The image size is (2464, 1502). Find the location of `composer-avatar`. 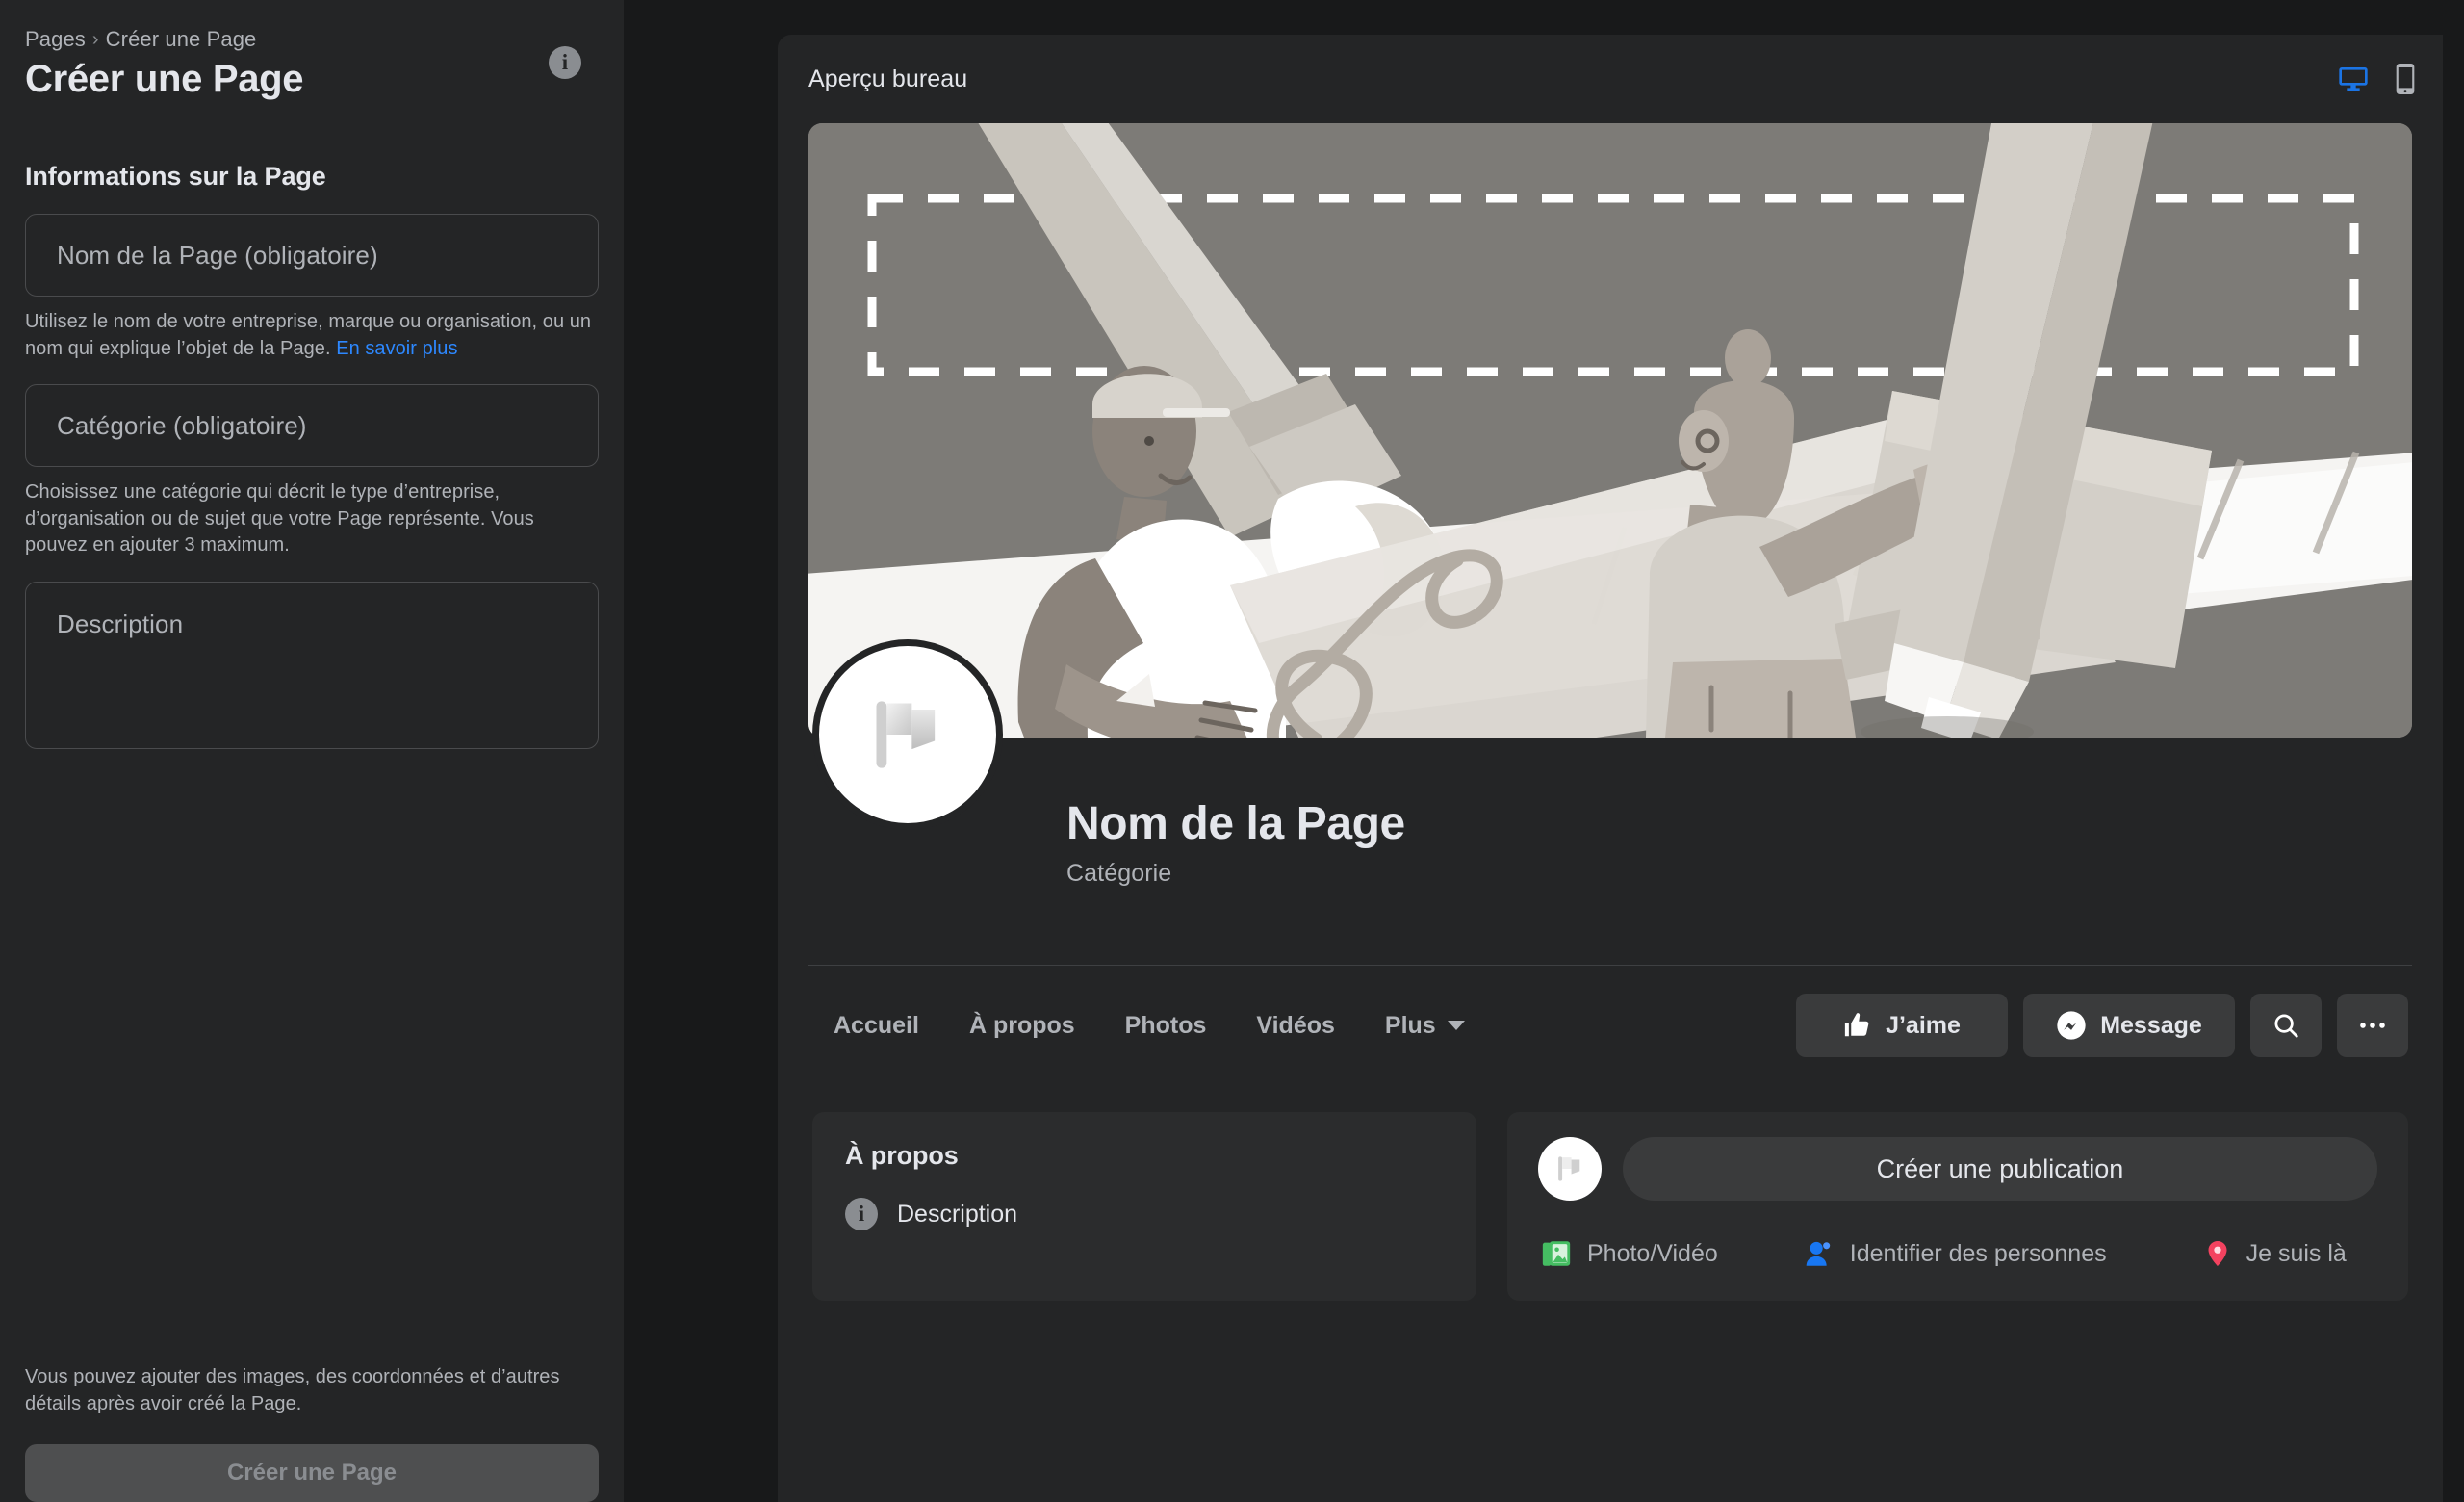

composer-avatar is located at coordinates (1570, 1169).